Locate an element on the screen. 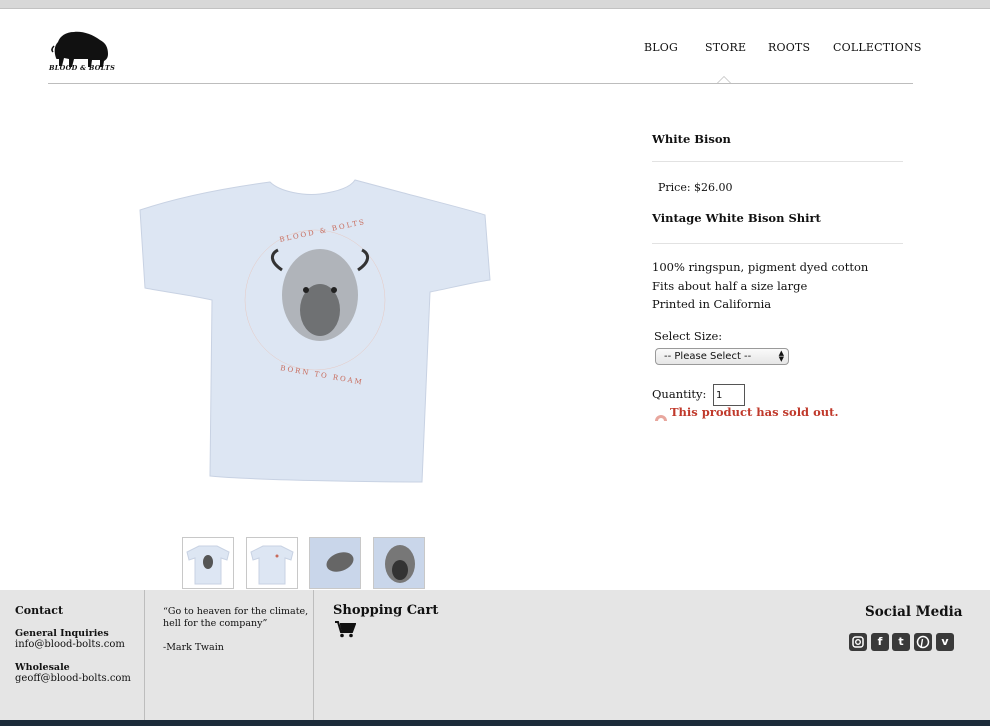 Image resolution: width=990 pixels, height=726 pixels. social-heading: Social Media is located at coordinates (914, 612).